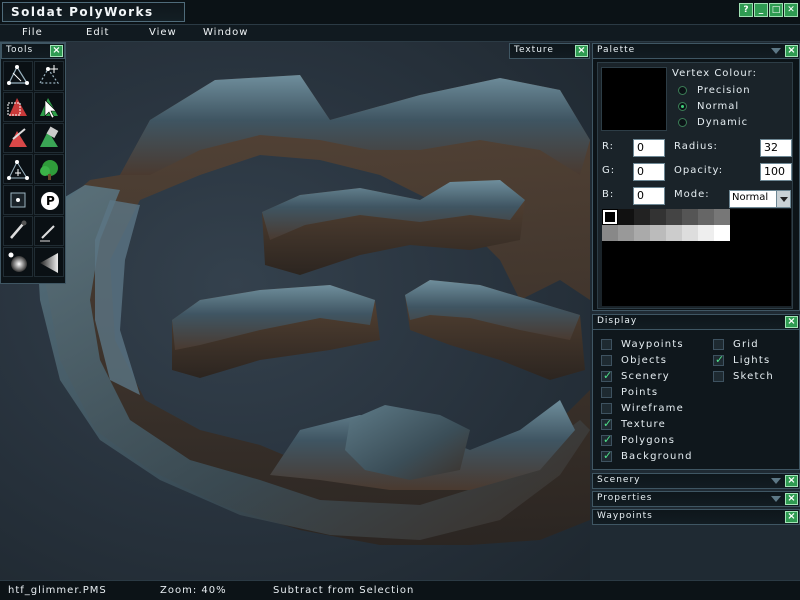 The image size is (800, 600). I want to click on poly-create-icon, so click(18, 169).